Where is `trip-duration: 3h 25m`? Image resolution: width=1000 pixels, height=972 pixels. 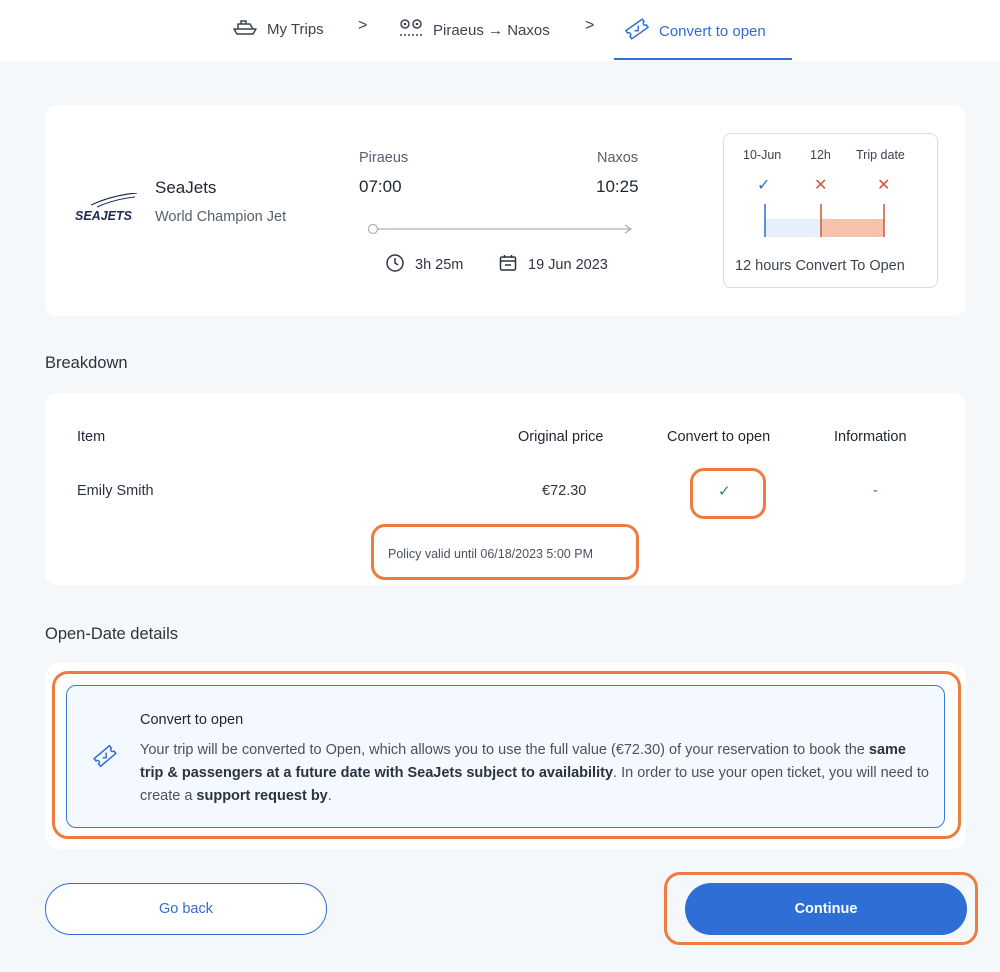
trip-duration: 3h 25m is located at coordinates (424, 265).